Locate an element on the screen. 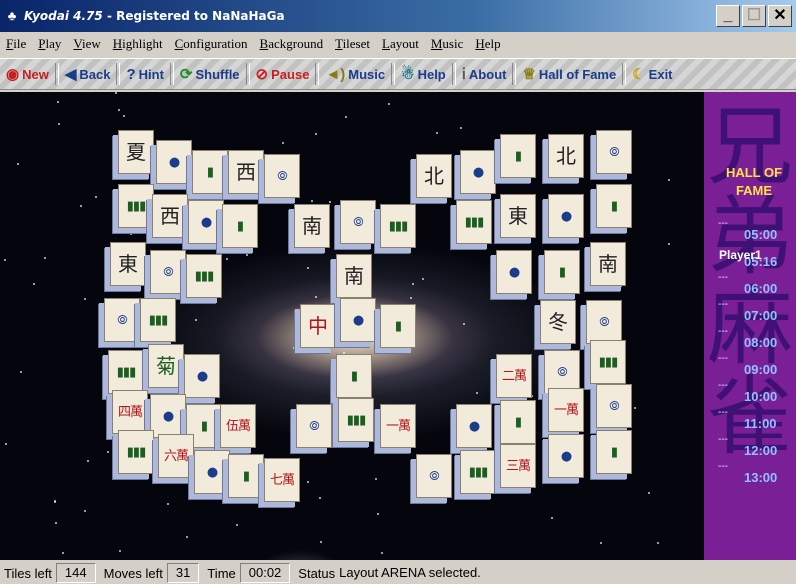 The width and height of the screenshot is (796, 584). menu-music: Music is located at coordinates (447, 44).